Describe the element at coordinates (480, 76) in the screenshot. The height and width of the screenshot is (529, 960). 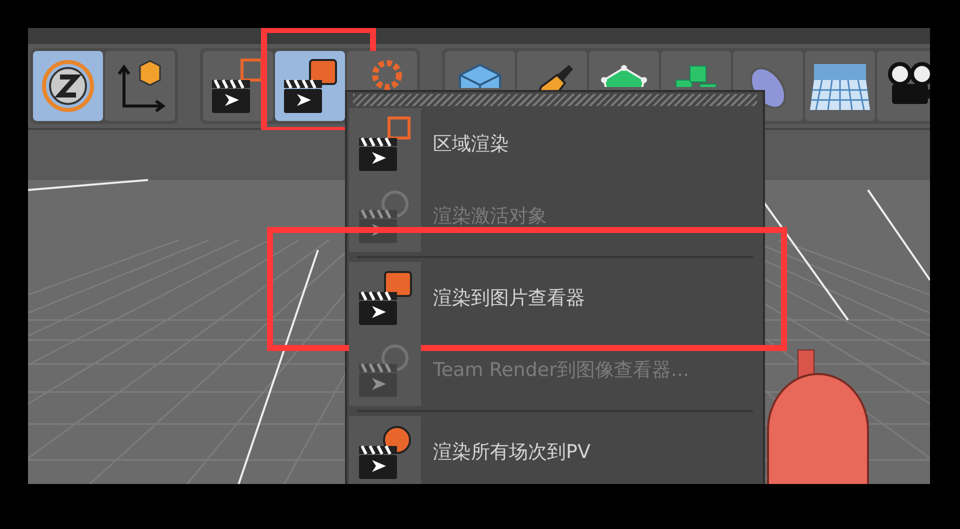
I see `cube-icon` at that location.